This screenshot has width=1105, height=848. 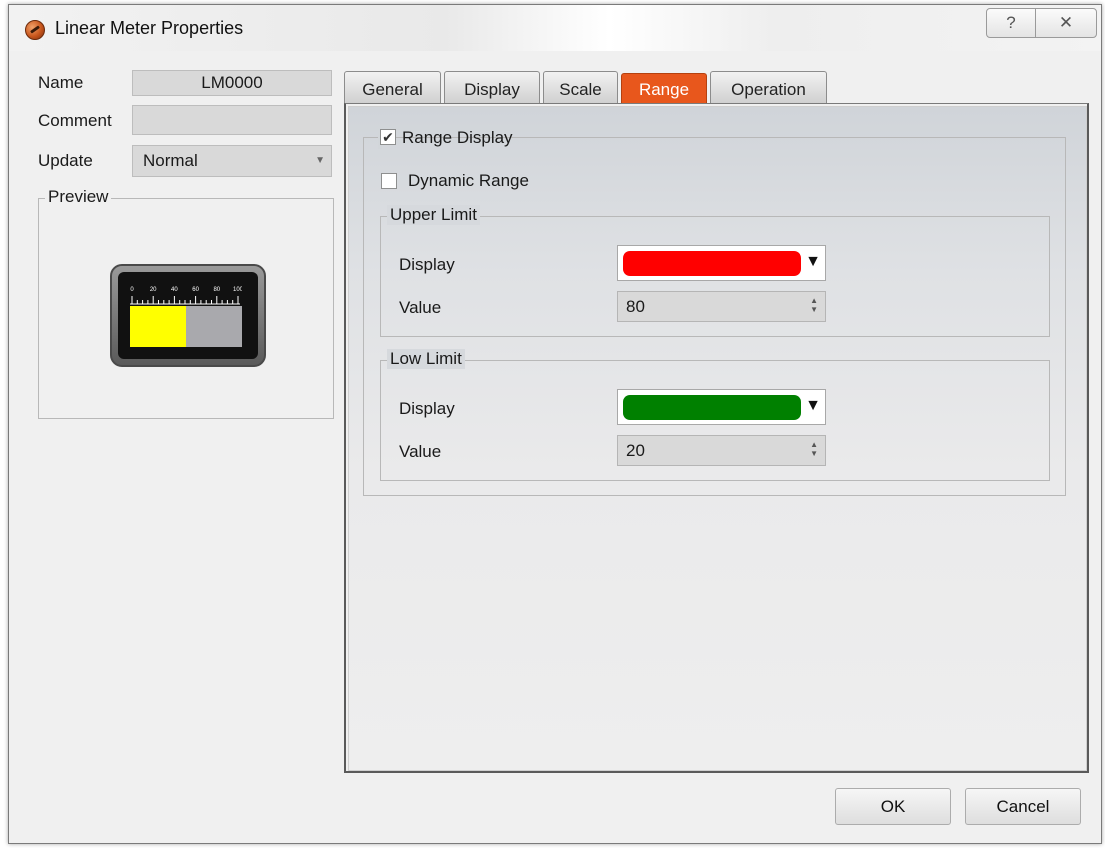 I want to click on linear-meter-preview: 0 20 40 60 80 100, so click(x=188, y=315).